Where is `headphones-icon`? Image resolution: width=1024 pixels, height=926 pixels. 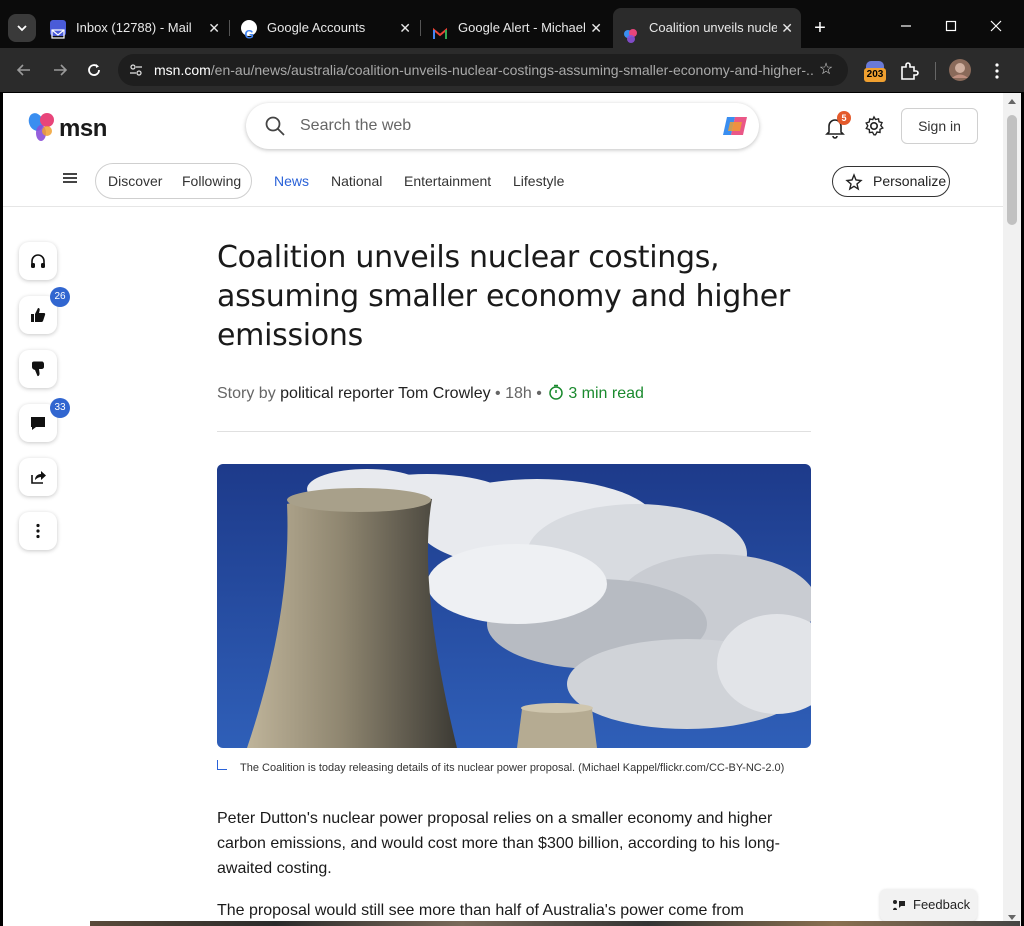 headphones-icon is located at coordinates (38, 261).